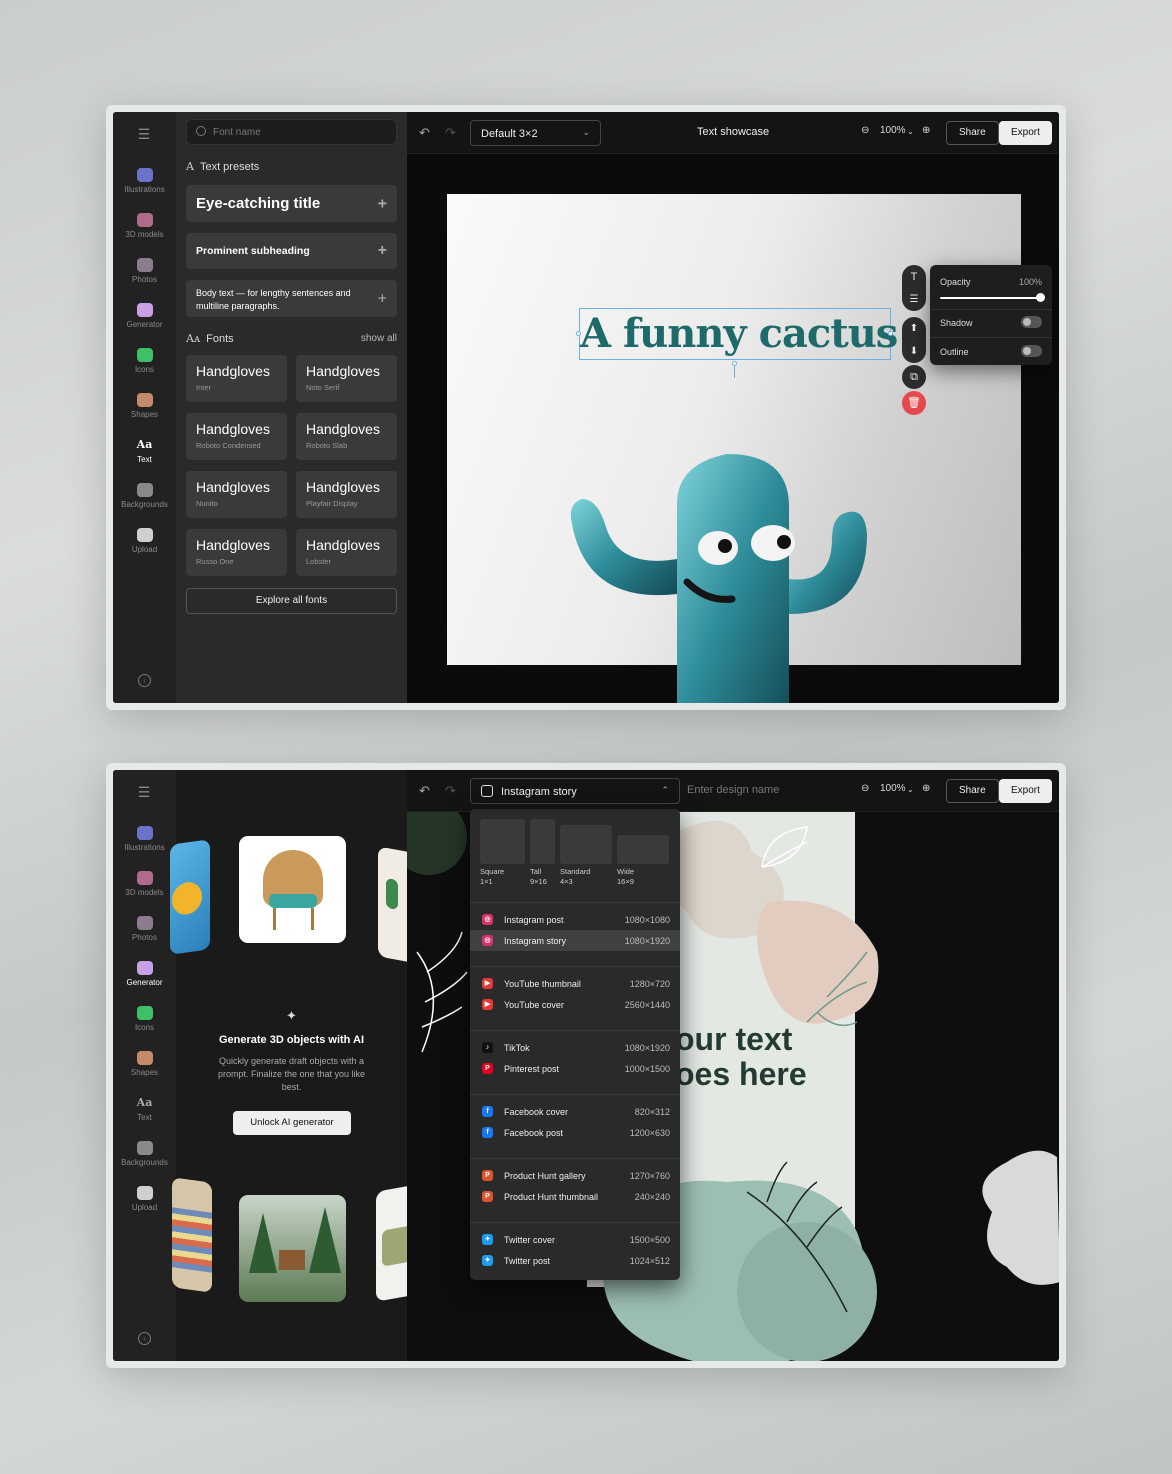 The image size is (1172, 1474). I want to click on format-square-preview, so click(502, 841).